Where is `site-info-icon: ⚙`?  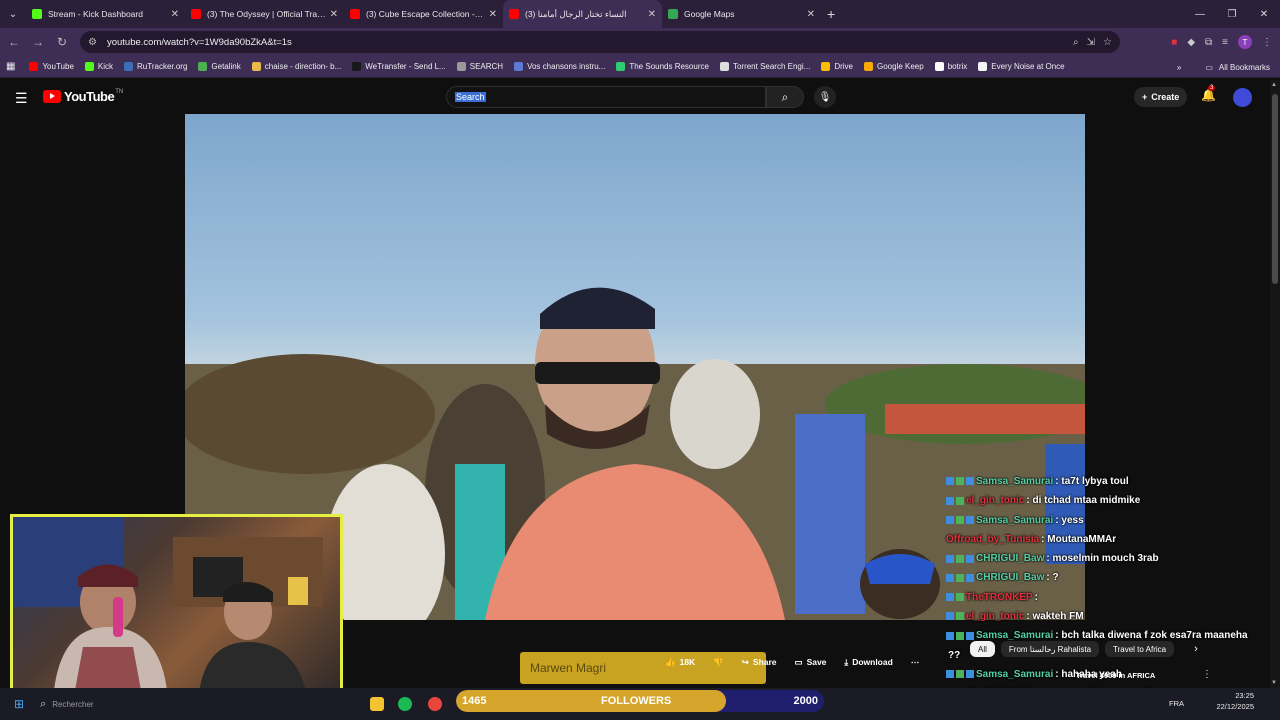 site-info-icon: ⚙ is located at coordinates (92, 42).